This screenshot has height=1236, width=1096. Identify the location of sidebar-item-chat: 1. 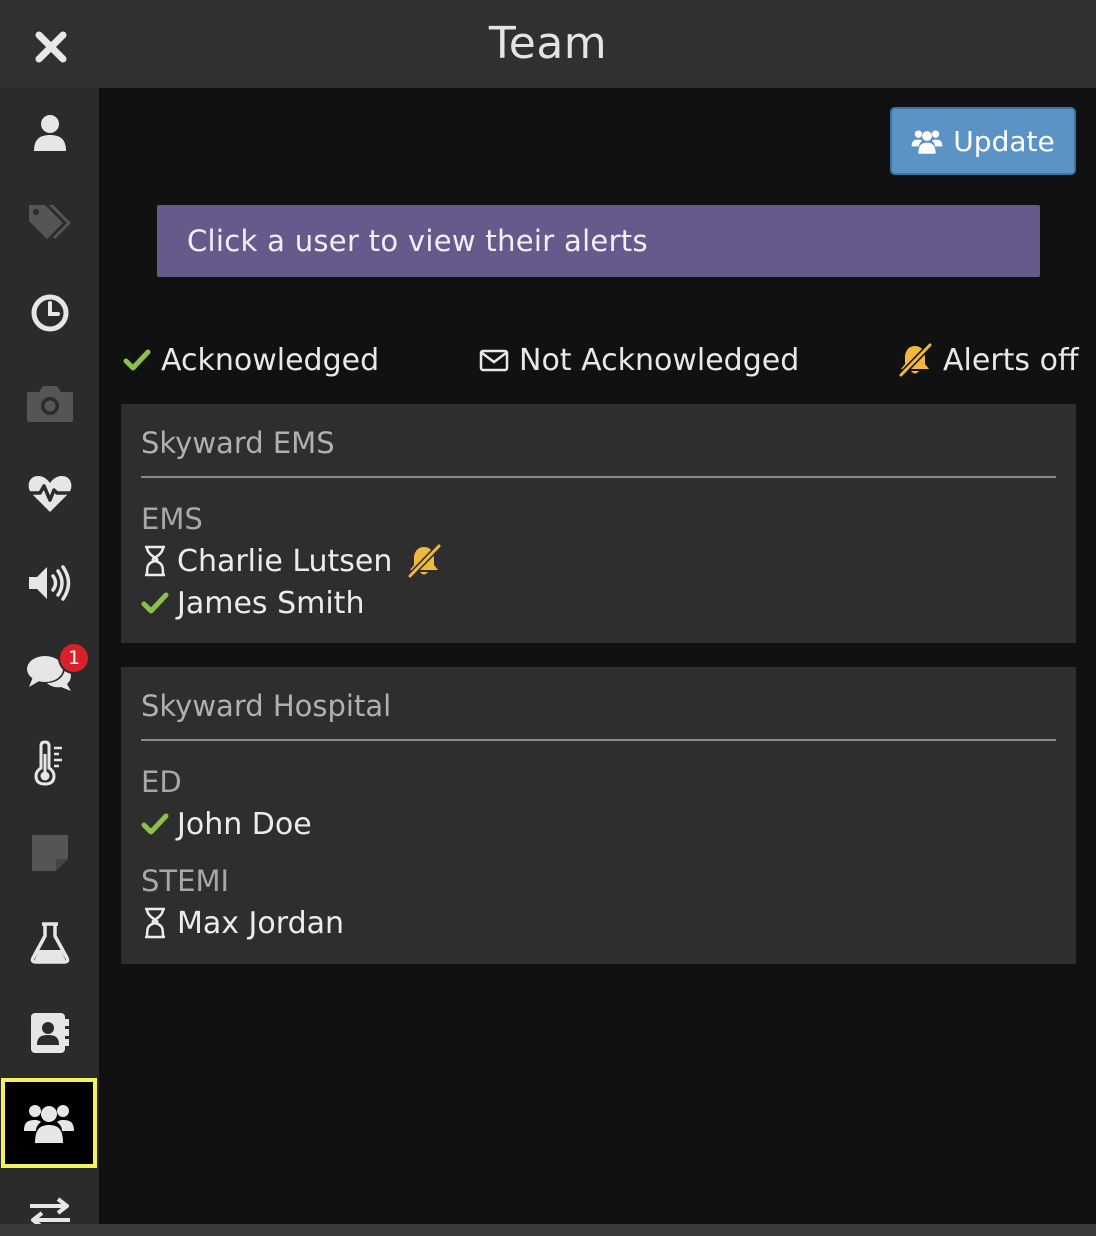
(49, 673).